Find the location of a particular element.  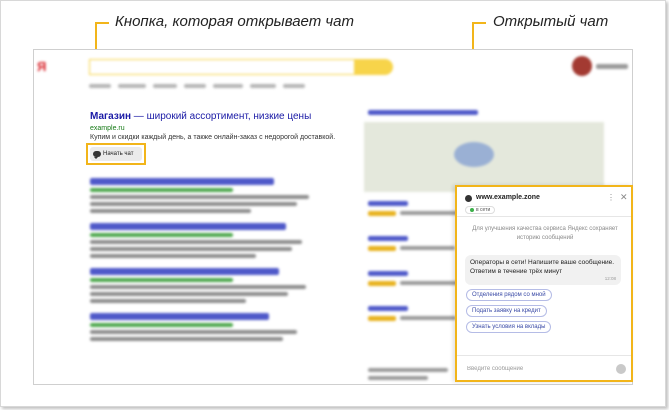

map-preview is located at coordinates (484, 157).